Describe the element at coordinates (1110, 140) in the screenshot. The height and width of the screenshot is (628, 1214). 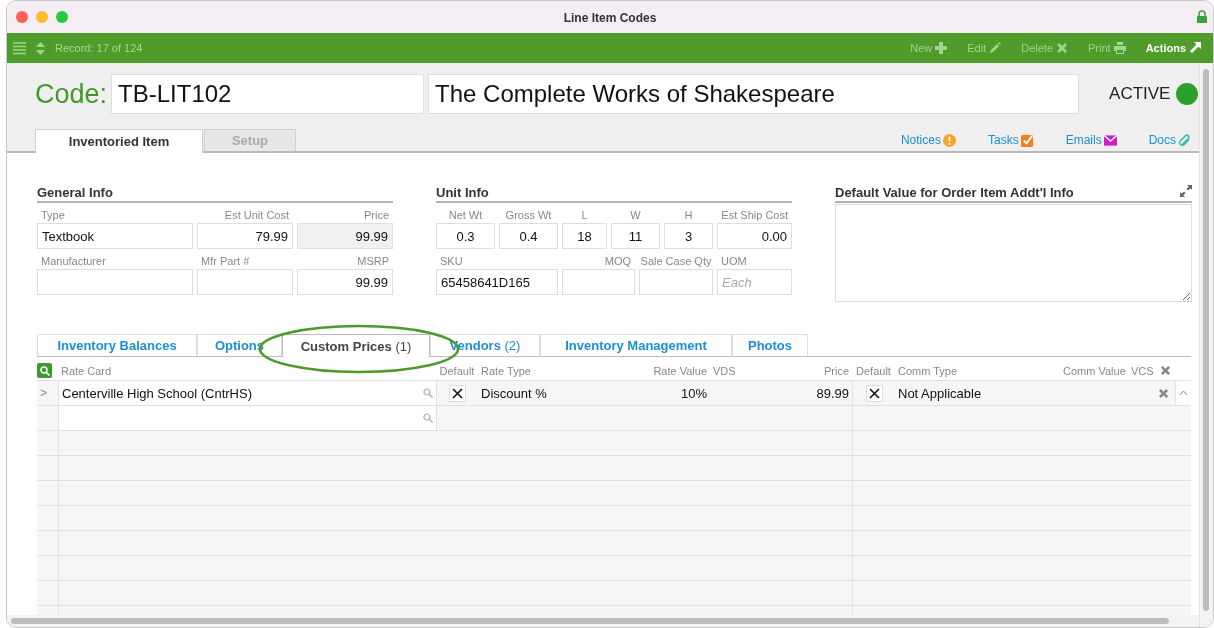
I see `envelope-icon` at that location.